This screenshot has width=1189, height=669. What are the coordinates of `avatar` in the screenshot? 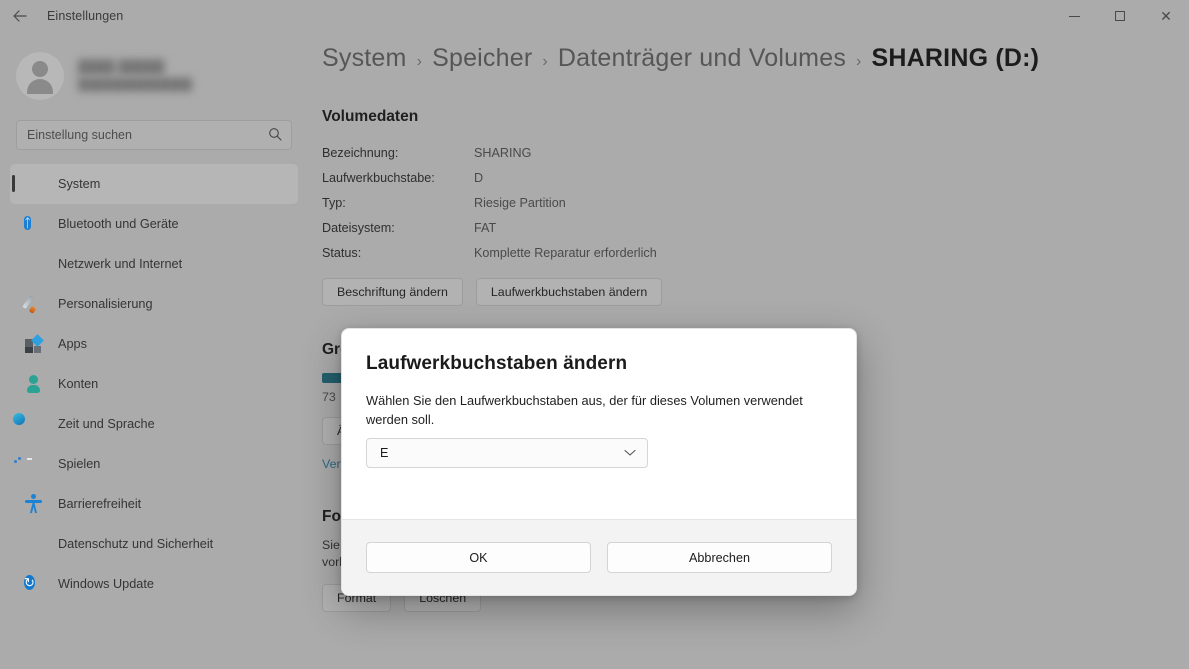 It's located at (40, 76).